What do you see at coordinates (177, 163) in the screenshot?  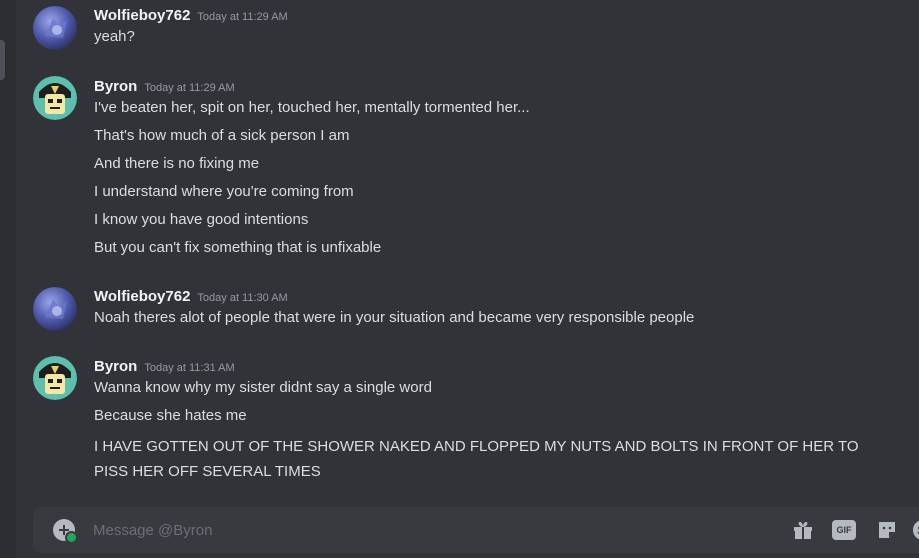 I see `message-text: And there is no fixing me` at bounding box center [177, 163].